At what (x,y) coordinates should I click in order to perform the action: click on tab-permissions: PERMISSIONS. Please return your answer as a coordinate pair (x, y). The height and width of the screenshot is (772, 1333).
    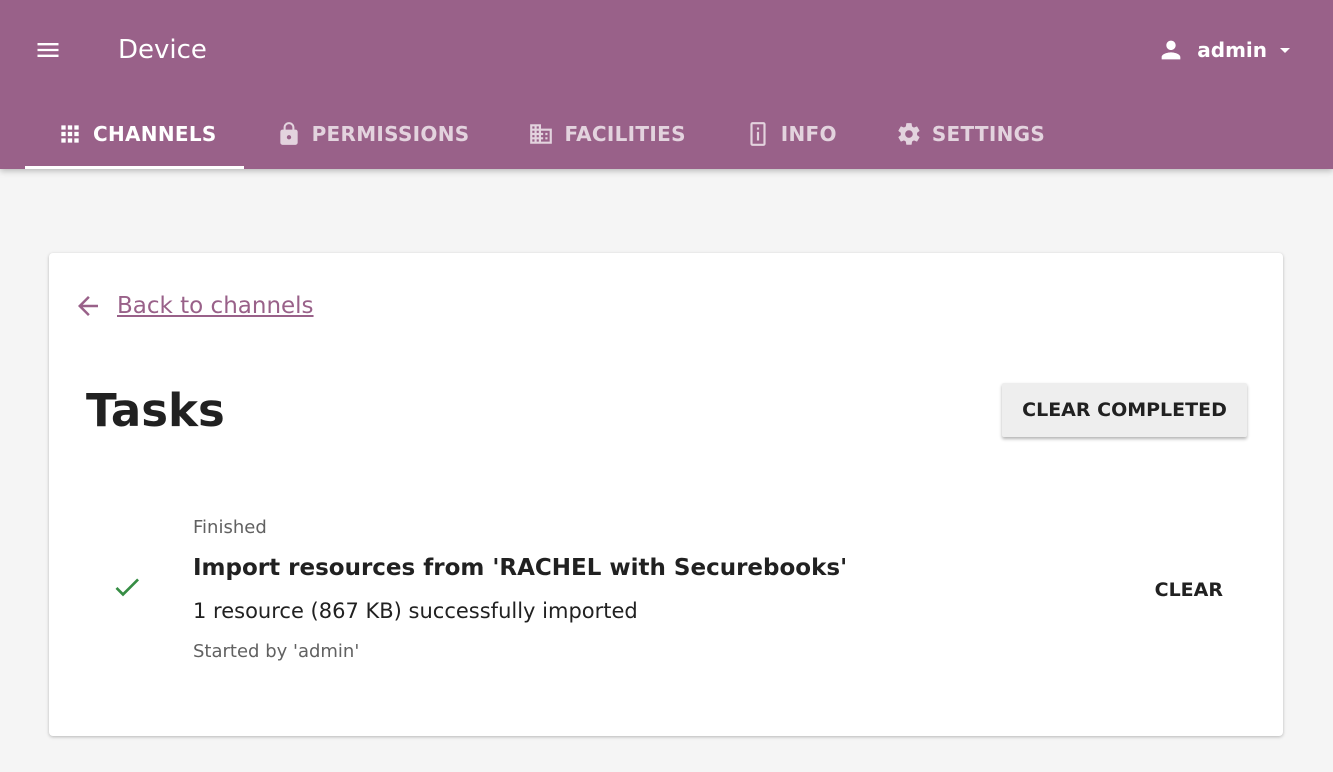
    Looking at the image, I should click on (370, 134).